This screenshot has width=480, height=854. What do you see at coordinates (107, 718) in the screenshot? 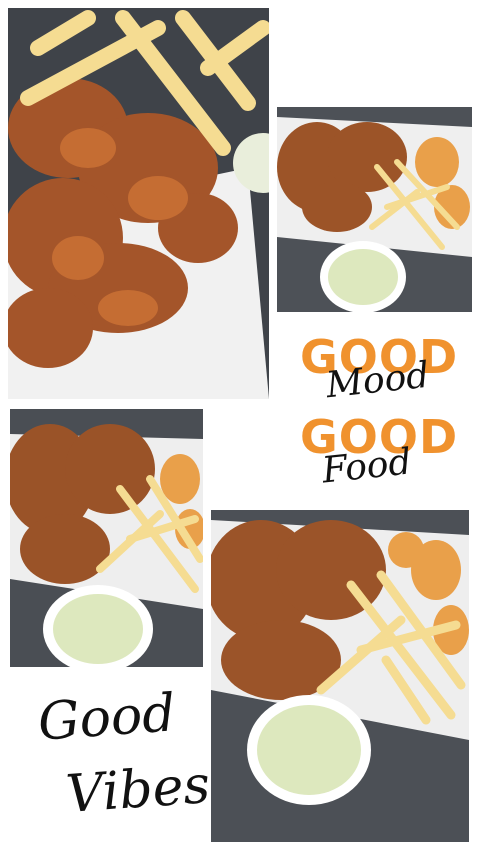
I see `vibes-good: Good` at bounding box center [107, 718].